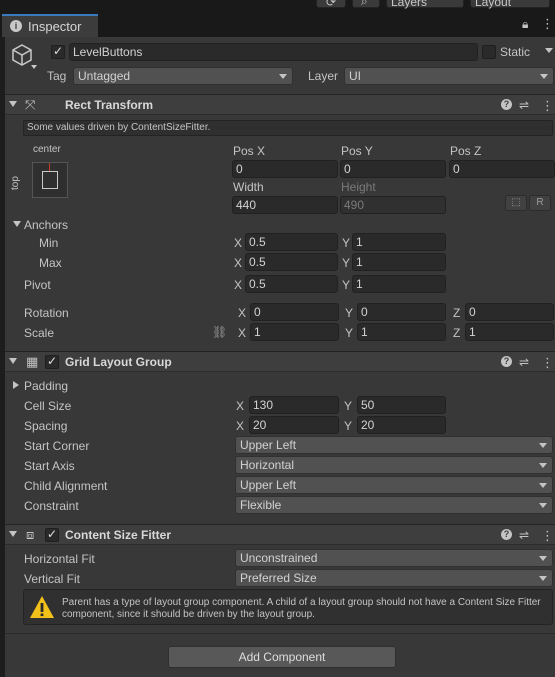 This screenshot has height=677, width=555. Describe the element at coordinates (52, 361) in the screenshot. I see `grid-layout-enabled-checkbox` at that location.